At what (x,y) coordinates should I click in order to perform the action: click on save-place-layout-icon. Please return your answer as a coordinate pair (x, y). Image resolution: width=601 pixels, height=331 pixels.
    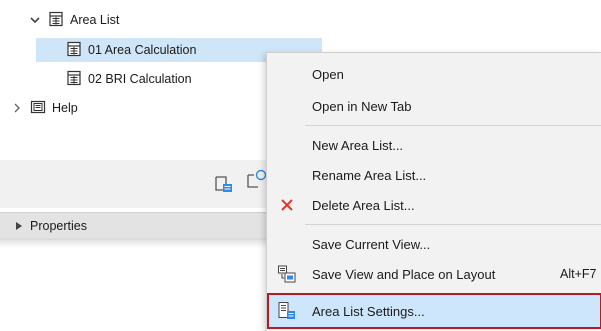
    Looking at the image, I should click on (287, 274).